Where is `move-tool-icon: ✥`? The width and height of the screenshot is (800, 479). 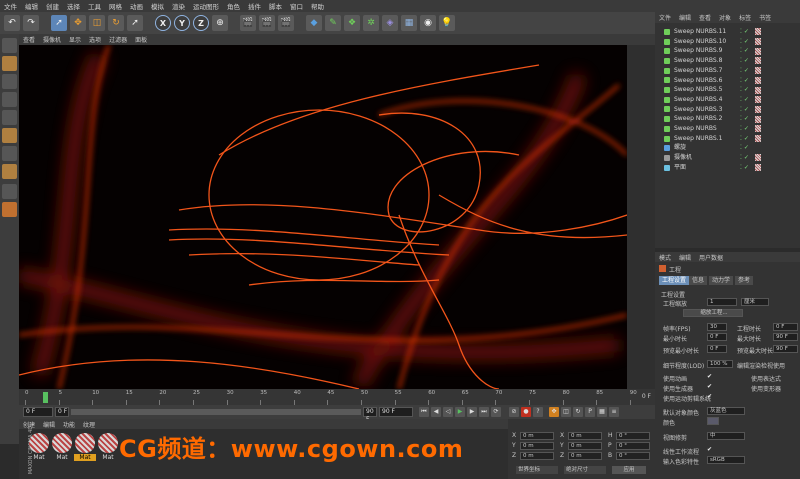 move-tool-icon: ✥ is located at coordinates (78, 23).